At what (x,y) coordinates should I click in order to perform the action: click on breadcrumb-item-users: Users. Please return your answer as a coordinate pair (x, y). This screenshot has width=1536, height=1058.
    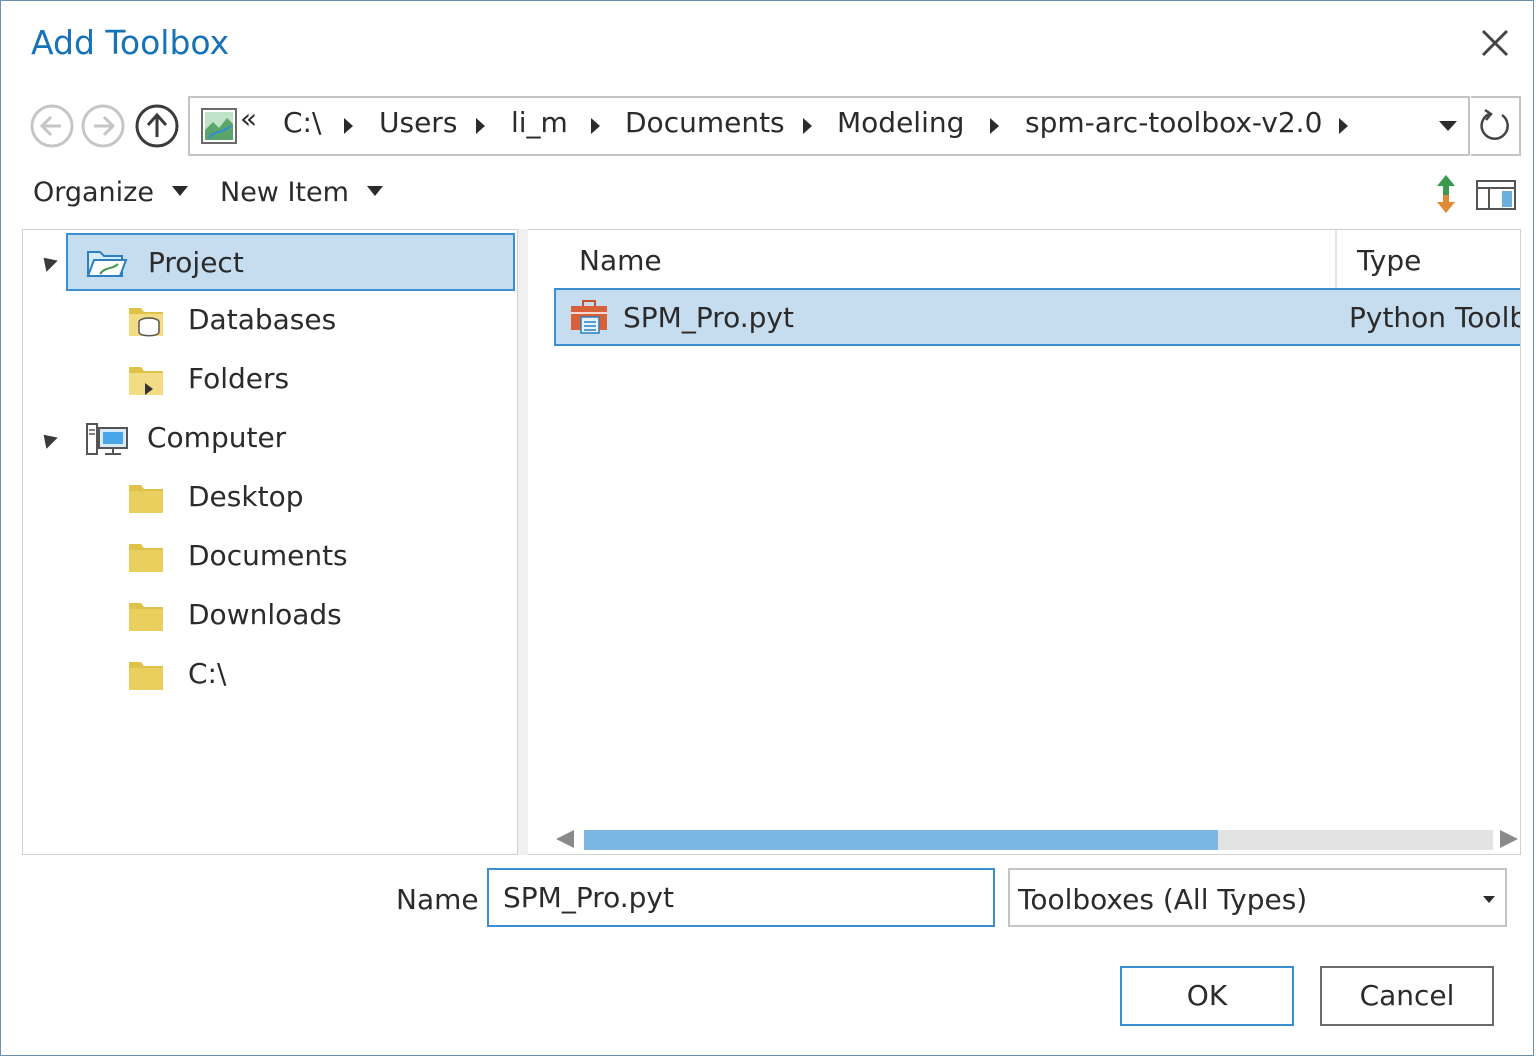
    Looking at the image, I should click on (418, 122).